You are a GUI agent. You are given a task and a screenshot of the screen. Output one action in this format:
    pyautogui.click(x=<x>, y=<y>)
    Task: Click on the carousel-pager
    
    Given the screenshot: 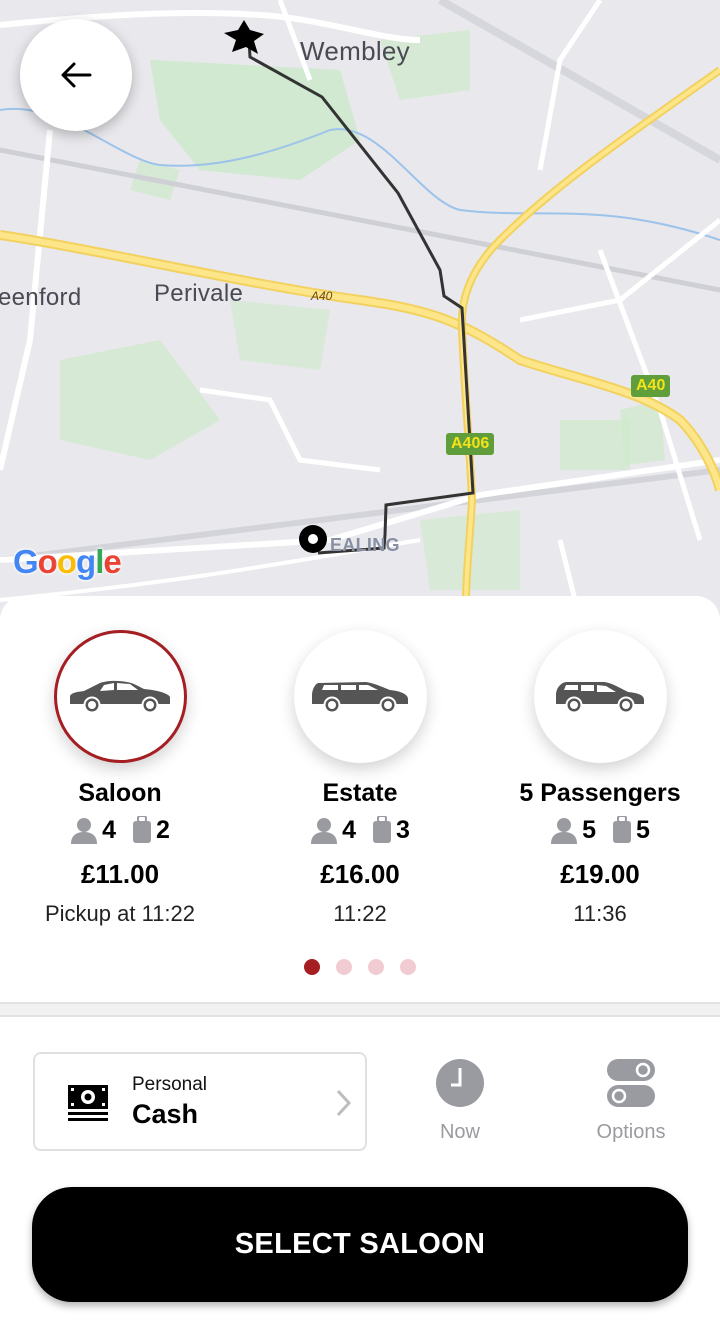 What is the action you would take?
    pyautogui.click(x=360, y=967)
    